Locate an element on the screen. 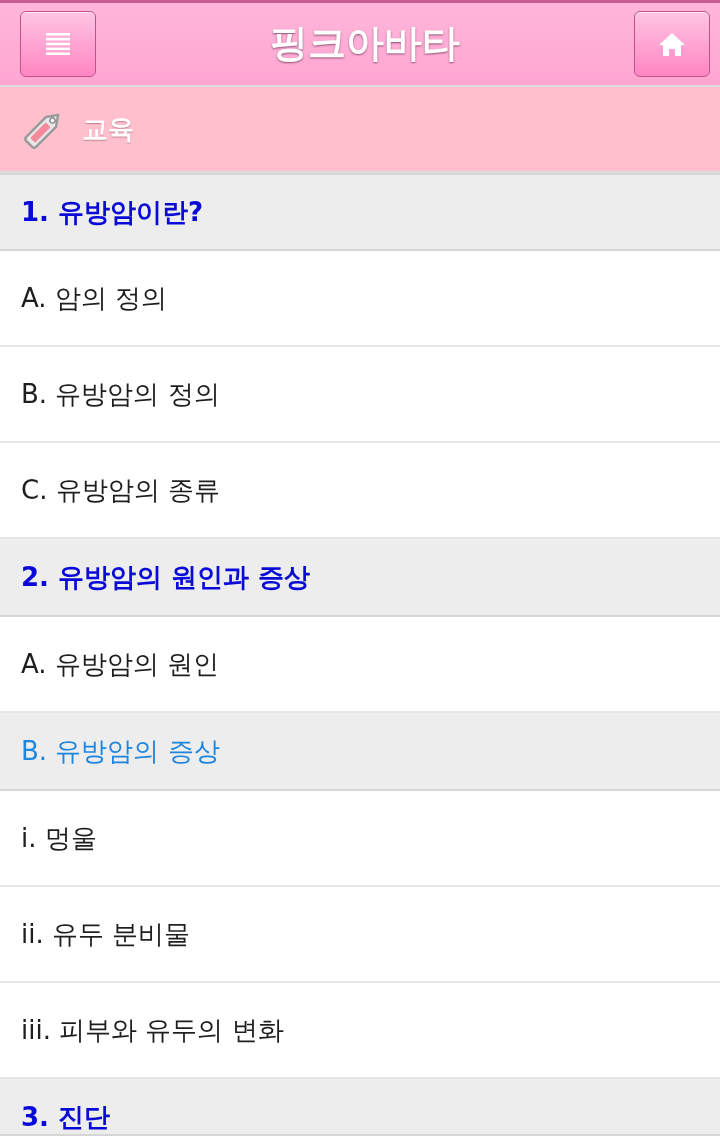 The image size is (720, 1136). home-button is located at coordinates (672, 44).